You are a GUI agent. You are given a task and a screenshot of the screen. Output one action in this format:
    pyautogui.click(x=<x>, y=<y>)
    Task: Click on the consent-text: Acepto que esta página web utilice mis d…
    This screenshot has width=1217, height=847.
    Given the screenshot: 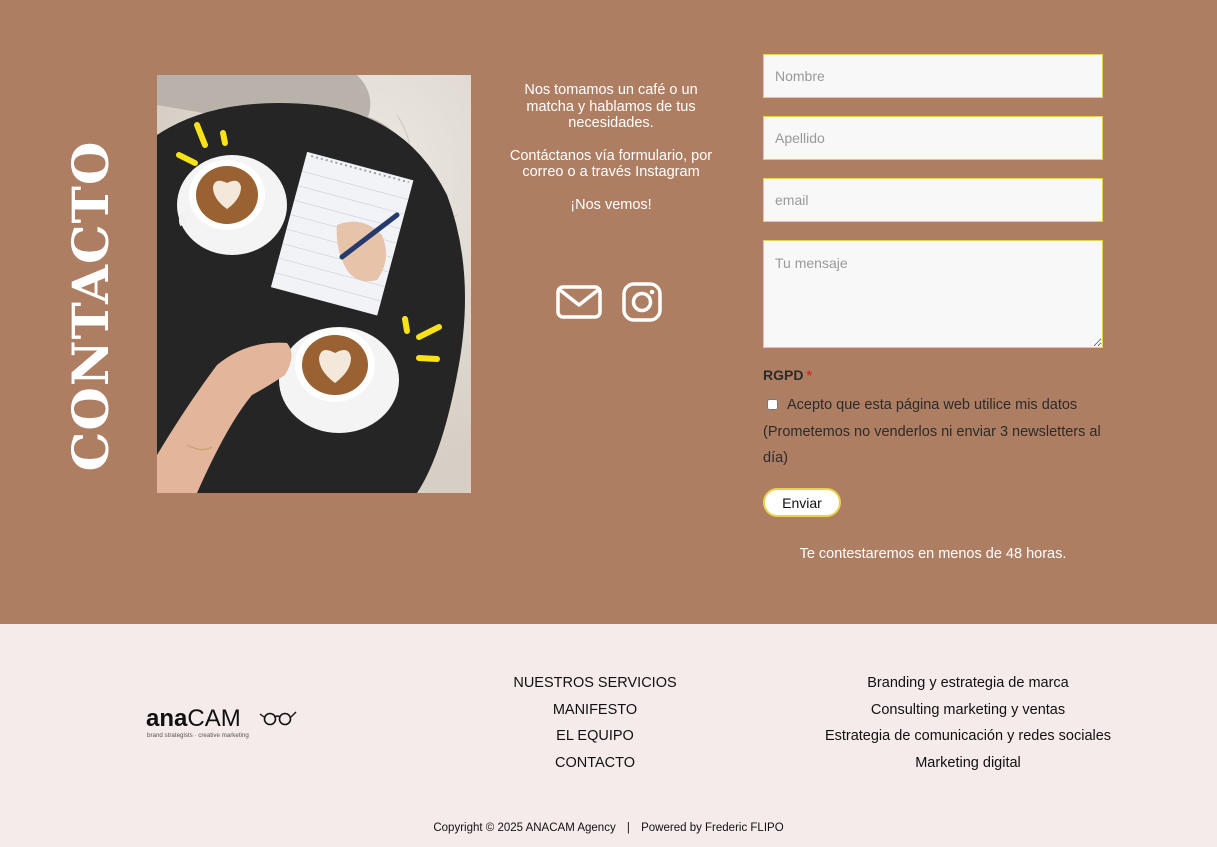 What is the action you would take?
    pyautogui.click(x=932, y=431)
    